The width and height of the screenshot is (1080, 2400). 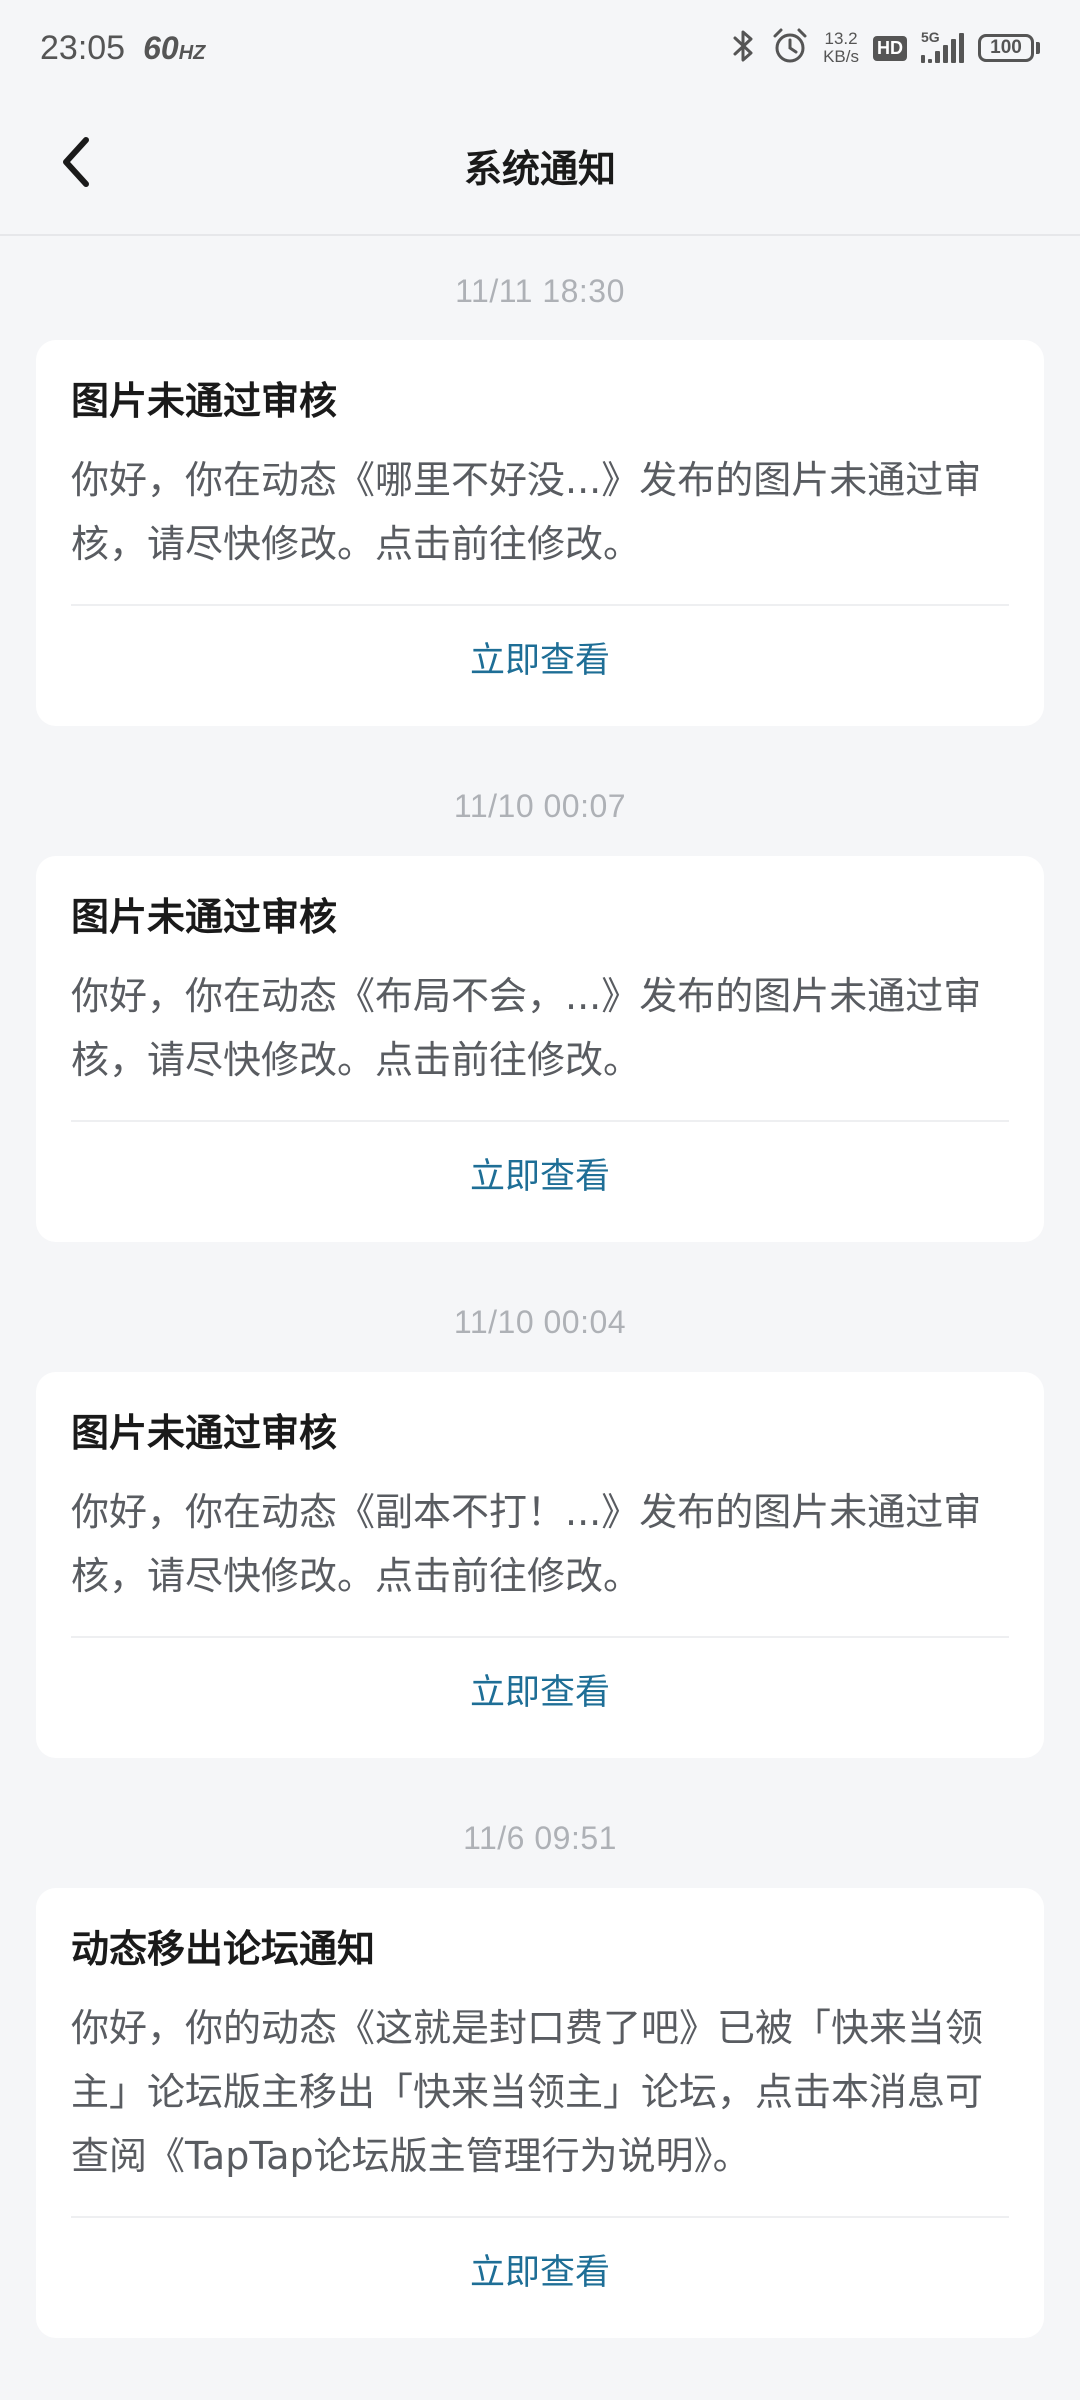 What do you see at coordinates (744, 48) in the screenshot?
I see `bluetooth-icon` at bounding box center [744, 48].